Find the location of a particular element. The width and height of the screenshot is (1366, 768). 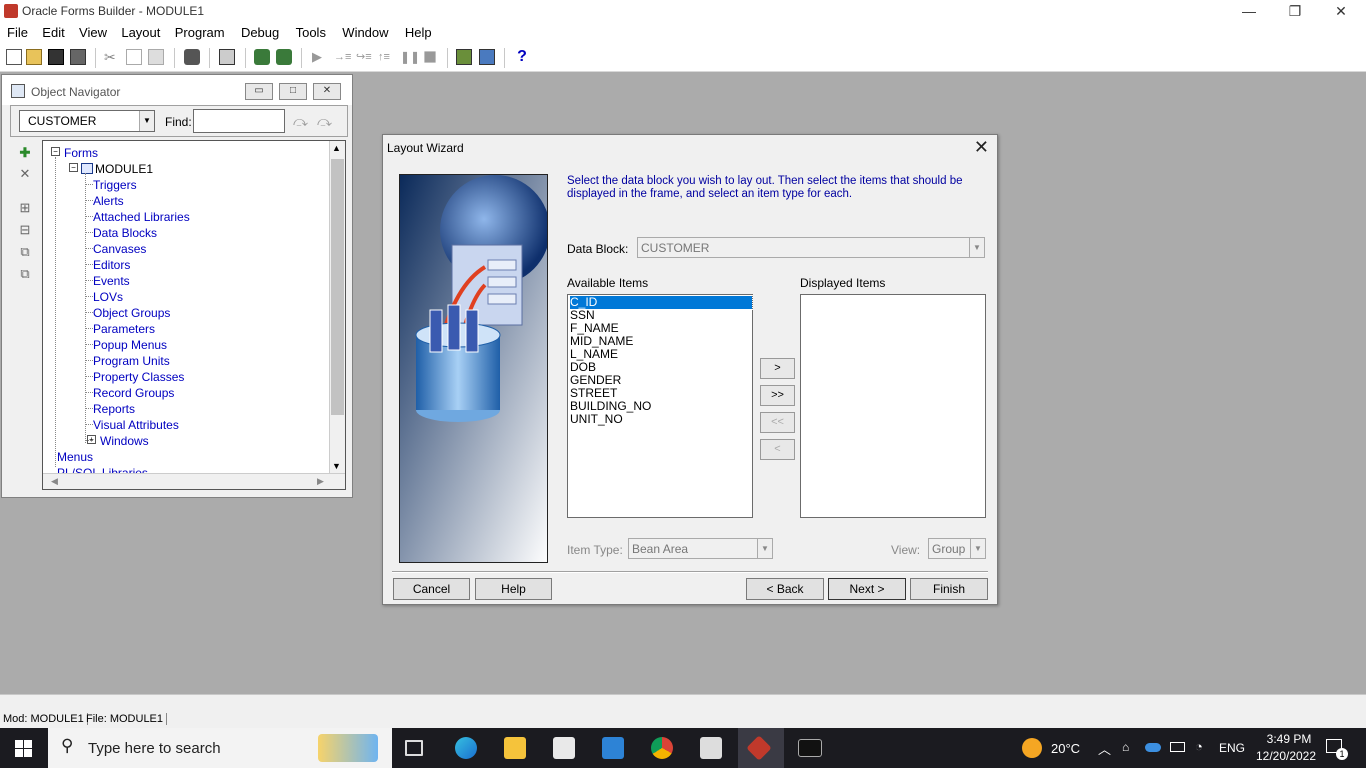

move-all-right-button: >> is located at coordinates (777, 395).